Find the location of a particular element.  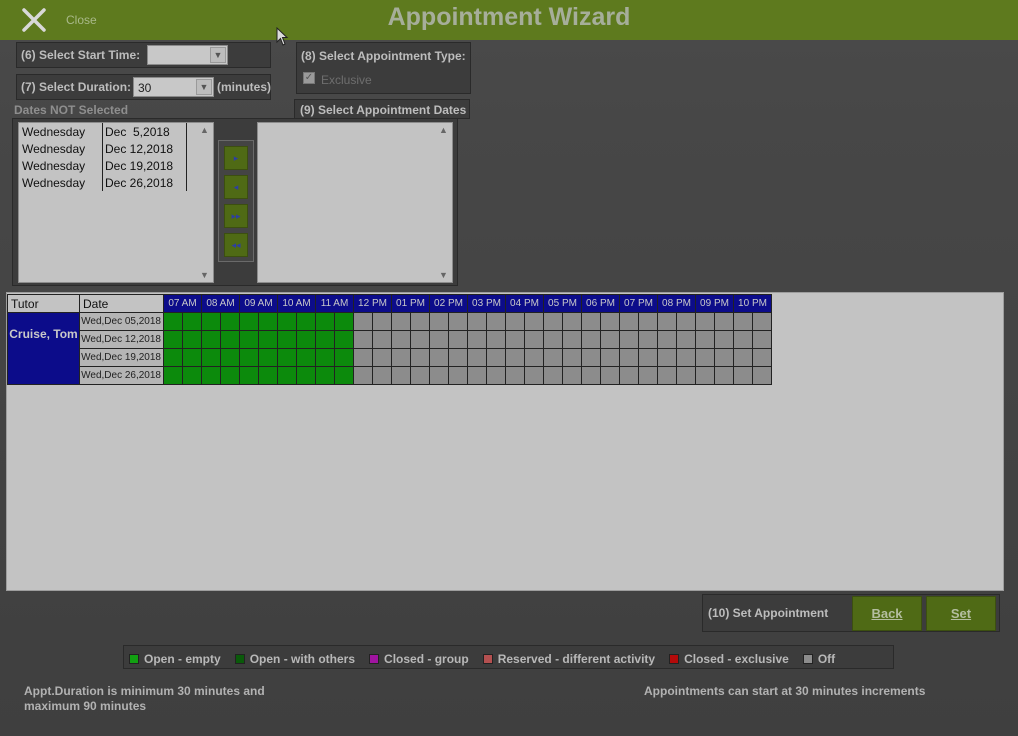

scroll-up-icon: ▲ is located at coordinates (204, 130).